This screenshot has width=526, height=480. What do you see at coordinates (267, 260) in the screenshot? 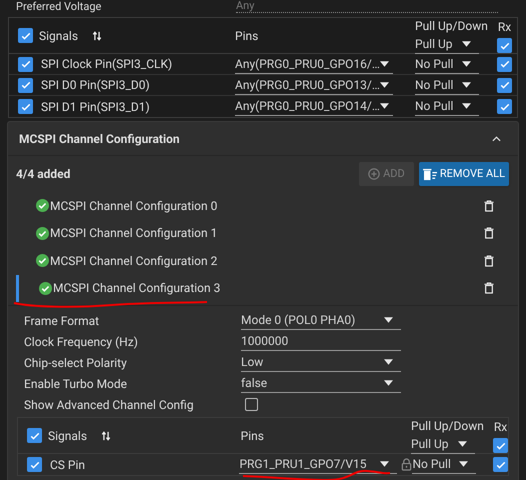
I see `list-item: MCSPI Channel Configuration 2` at bounding box center [267, 260].